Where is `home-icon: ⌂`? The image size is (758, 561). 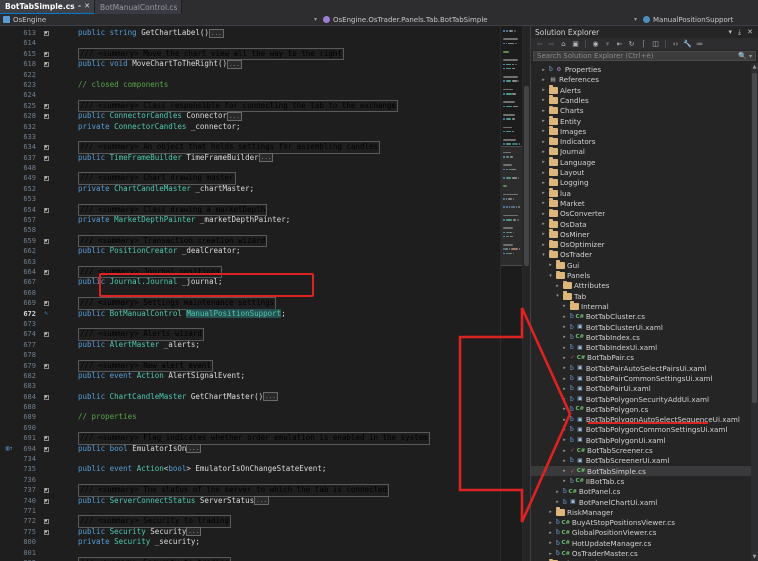
home-icon: ⌂ is located at coordinates (563, 43).